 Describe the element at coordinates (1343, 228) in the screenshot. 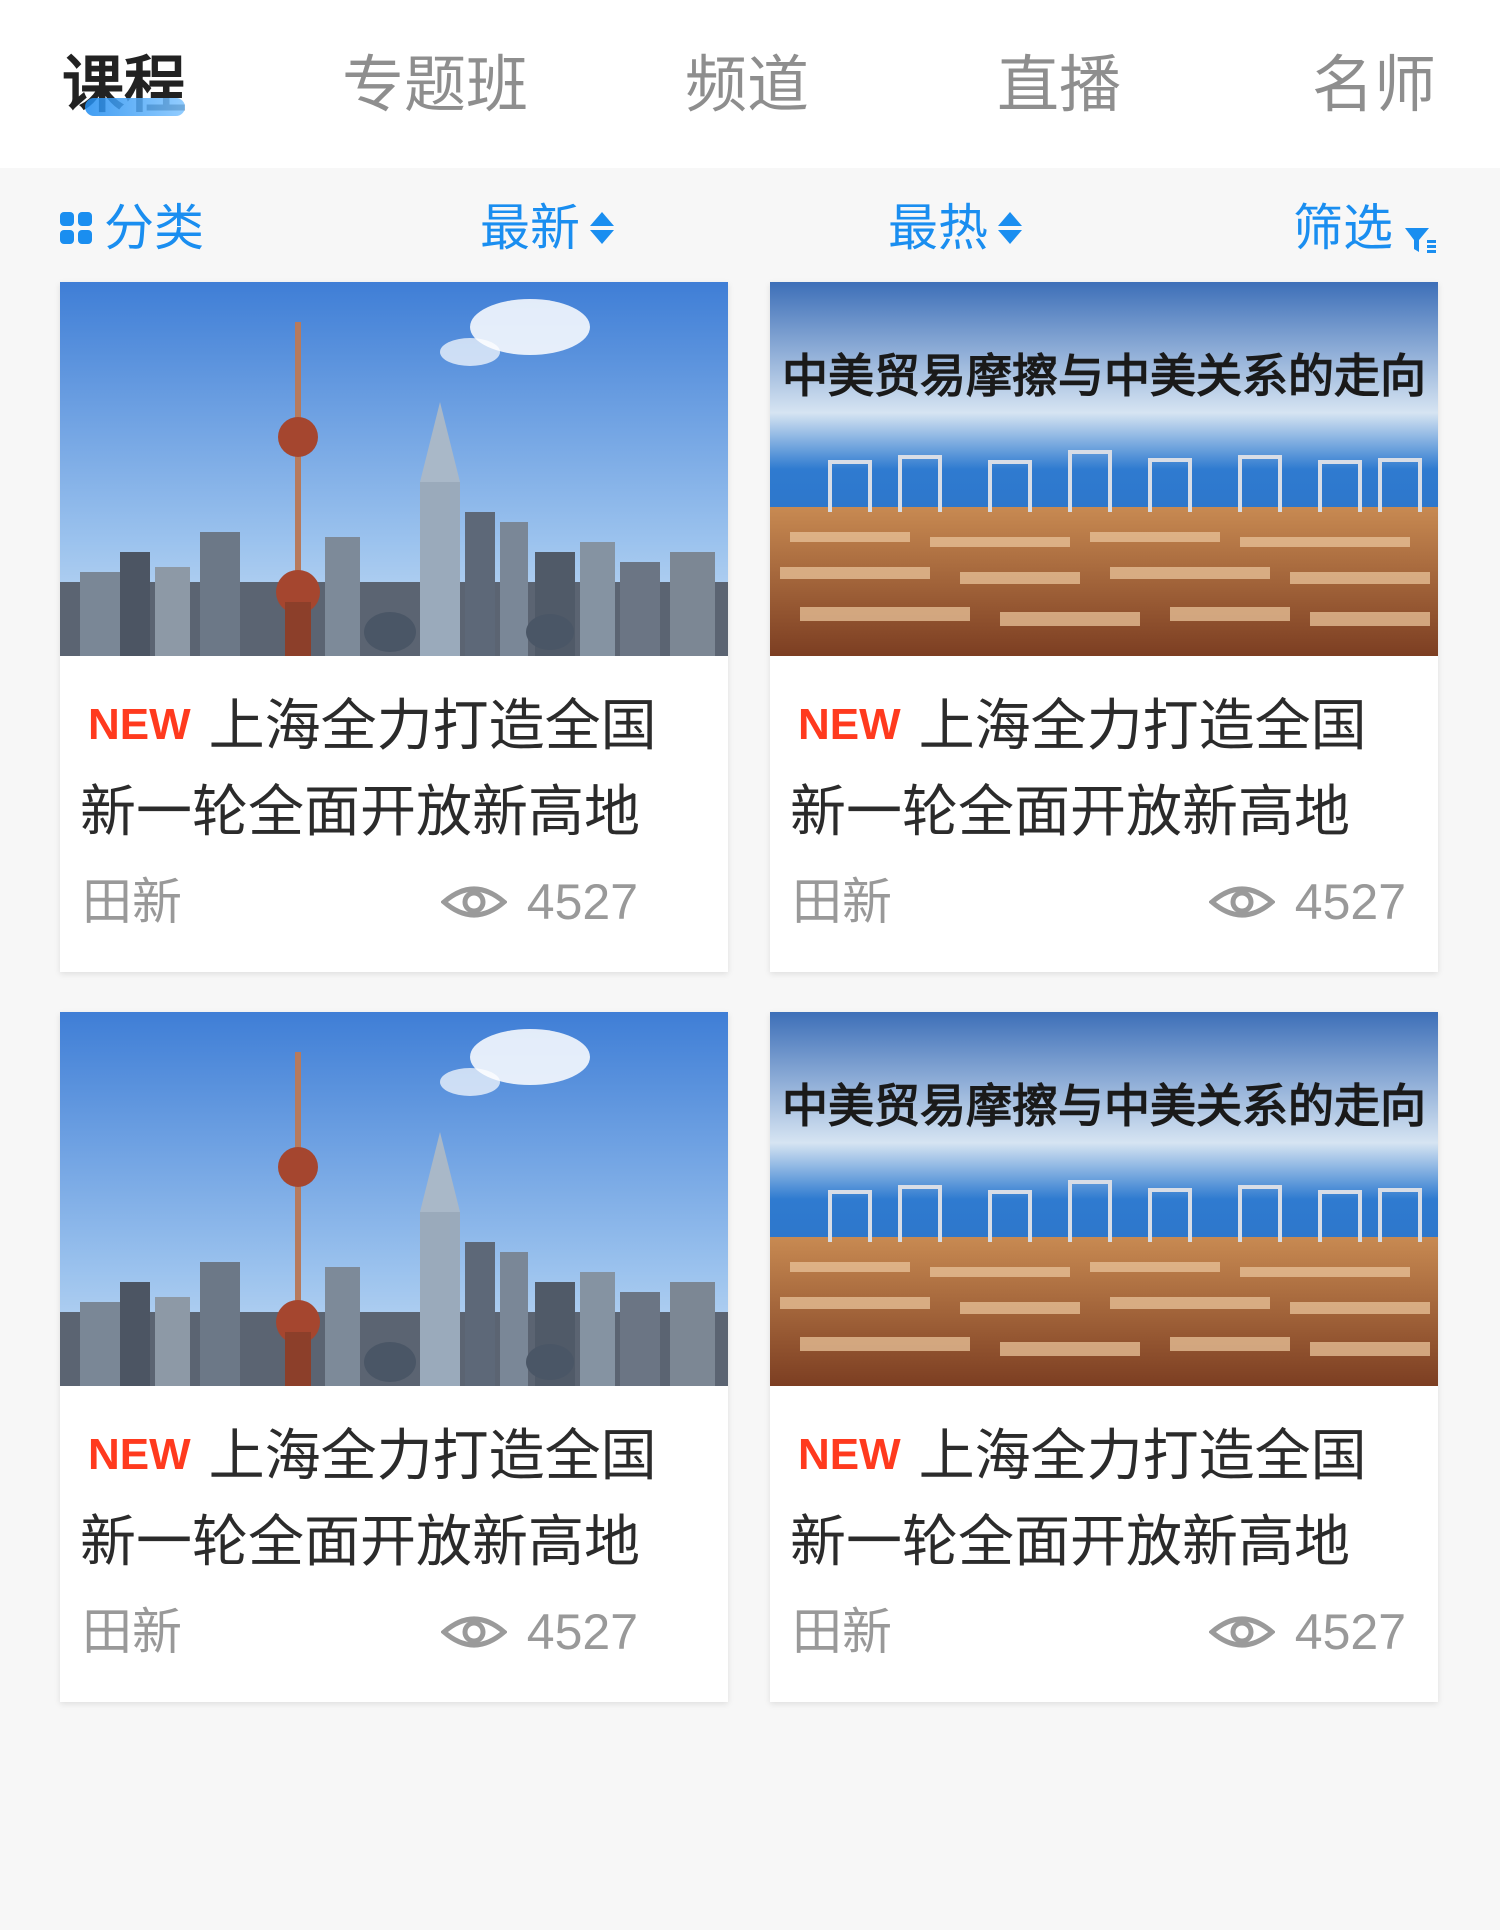

I see `filter-label: 筛选` at that location.